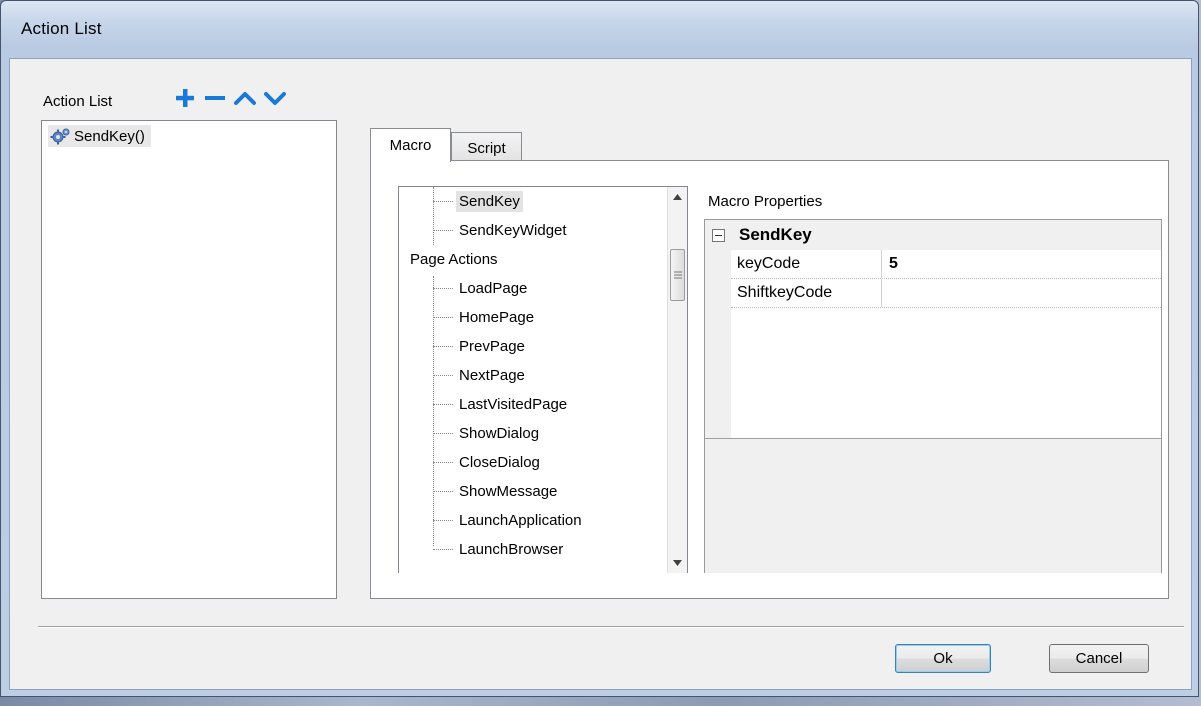 This screenshot has height=706, width=1201. Describe the element at coordinates (78, 101) in the screenshot. I see `action-list-label: Action List` at that location.